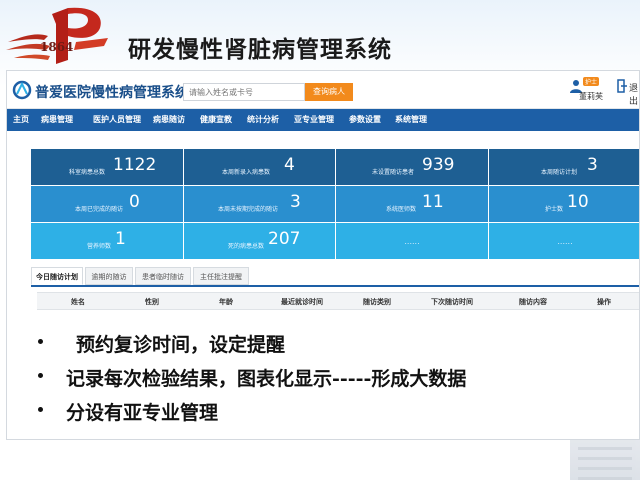 The width and height of the screenshot is (640, 480). What do you see at coordinates (107, 167) in the screenshot?
I see `stat-total-patients: 科室病患总数 1122` at bounding box center [107, 167].